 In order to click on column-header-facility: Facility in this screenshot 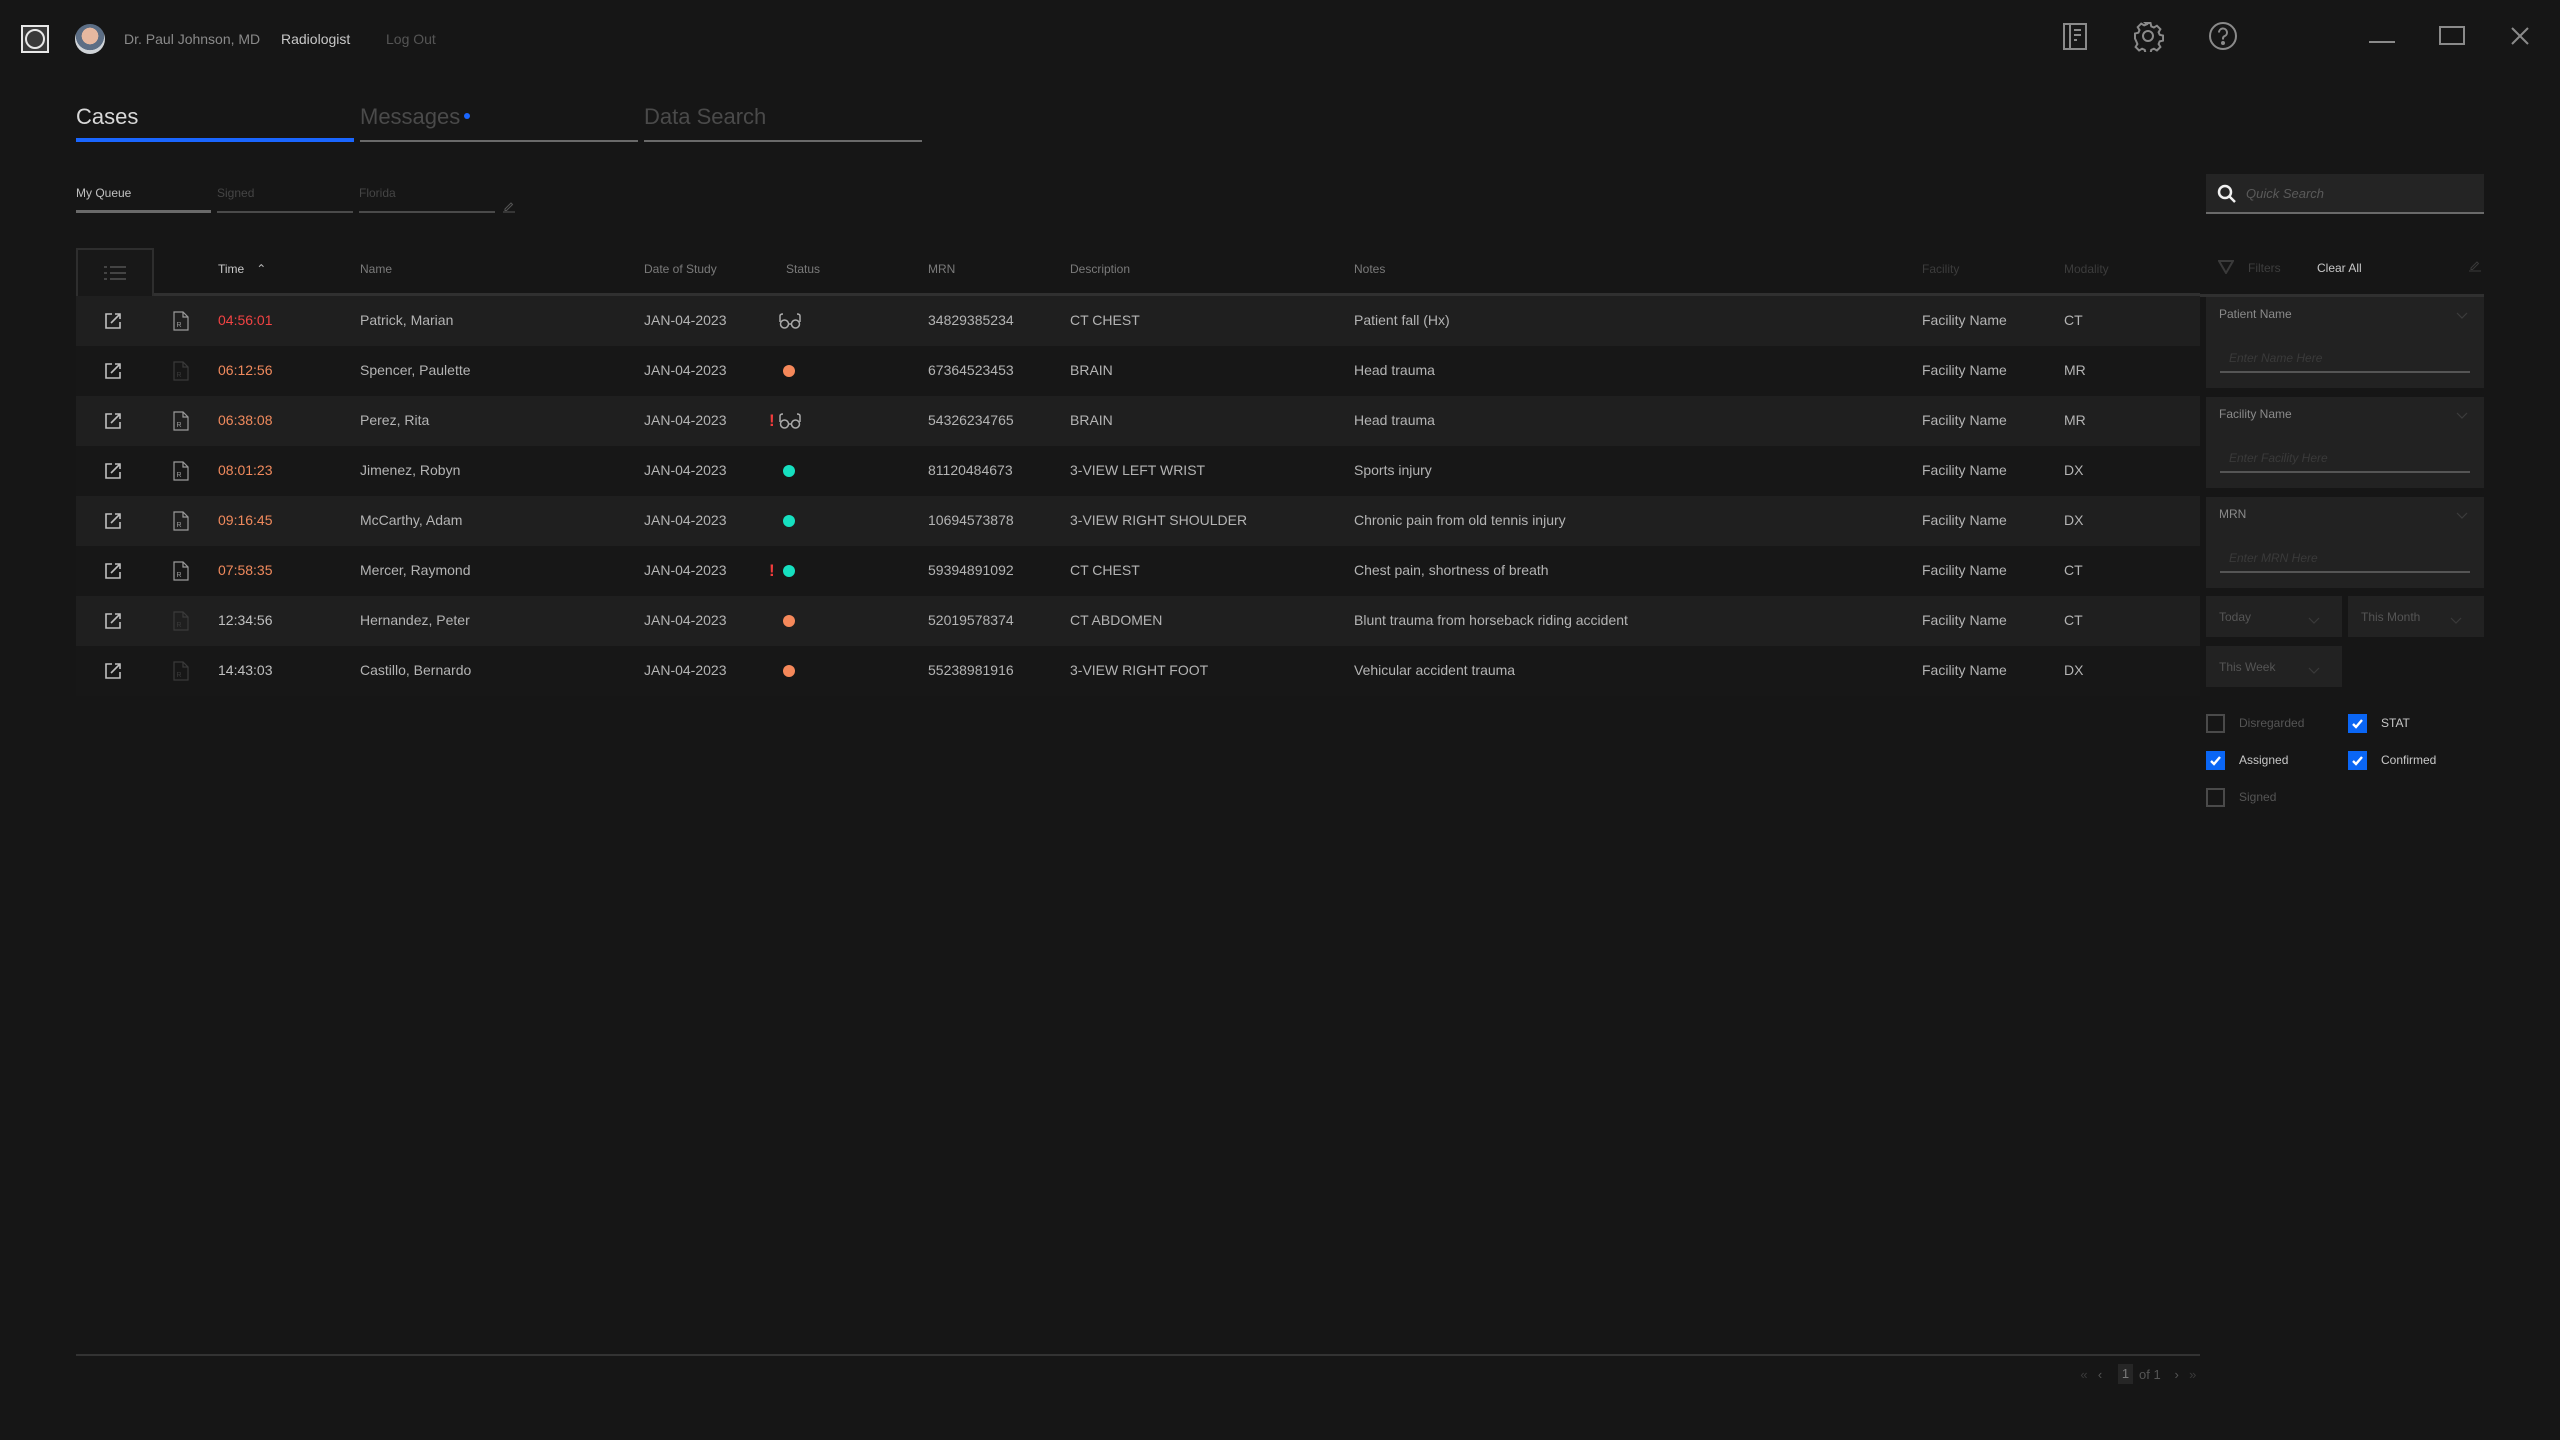, I will do `click(1940, 269)`.